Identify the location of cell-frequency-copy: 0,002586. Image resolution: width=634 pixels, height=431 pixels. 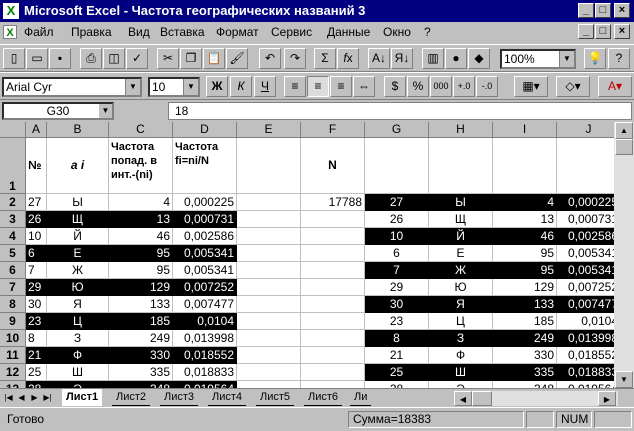
(585, 236).